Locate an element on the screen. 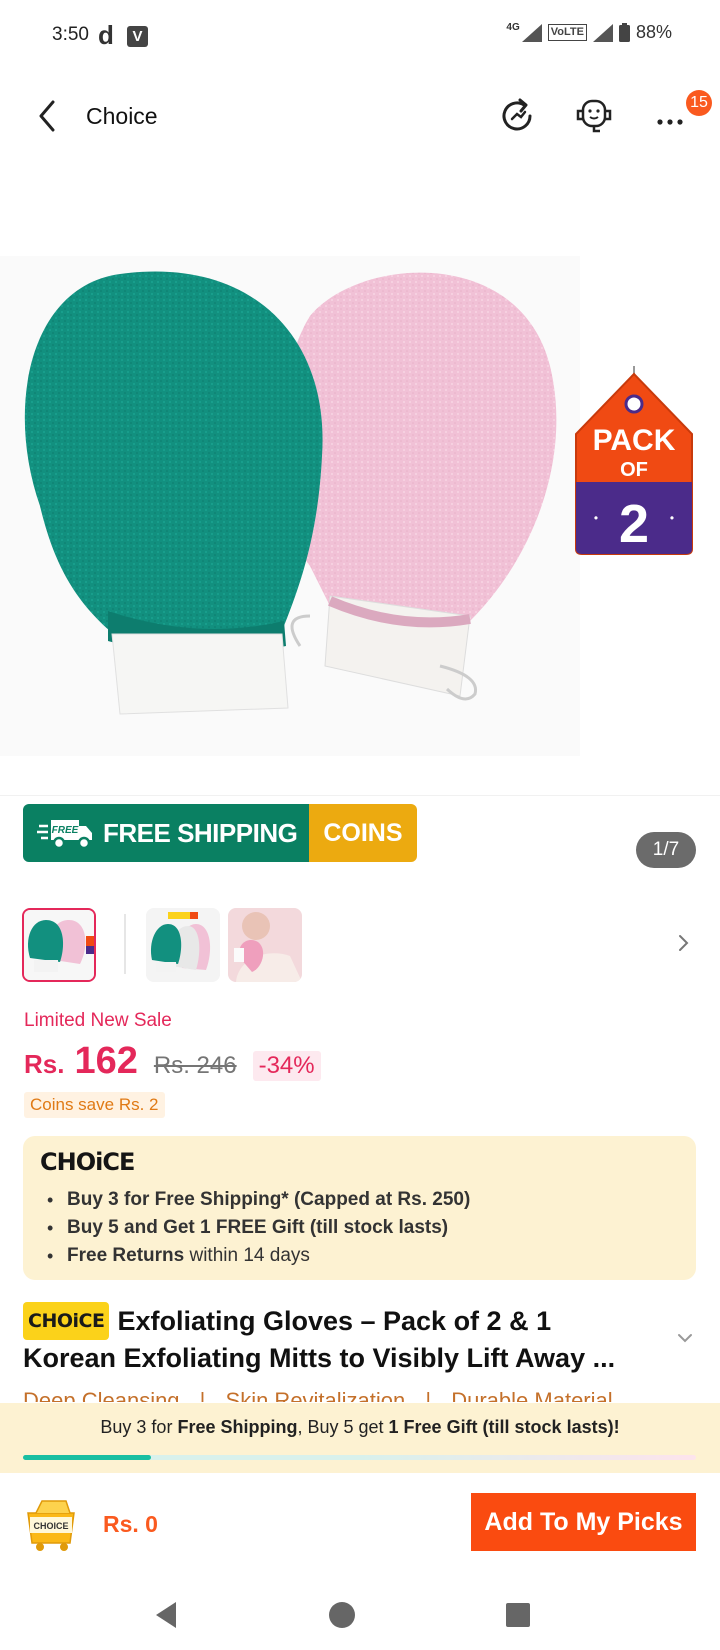  status-indicators: 4G VoLTE 88% is located at coordinates (589, 32).